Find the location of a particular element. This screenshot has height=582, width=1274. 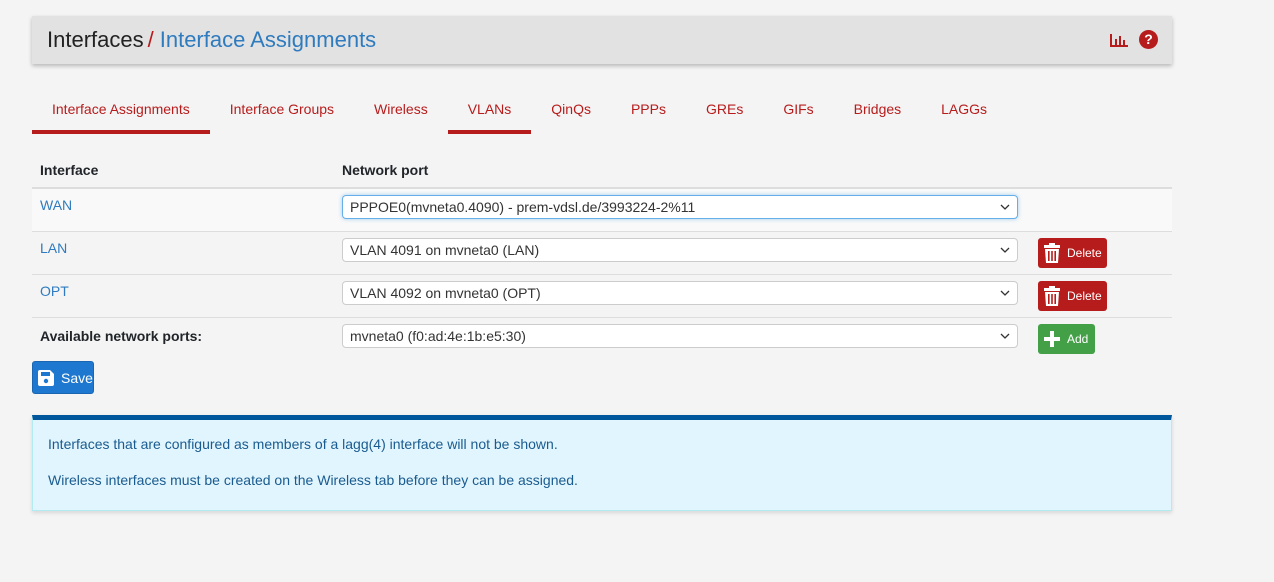

tab-ppps: PPPs is located at coordinates (648, 109).